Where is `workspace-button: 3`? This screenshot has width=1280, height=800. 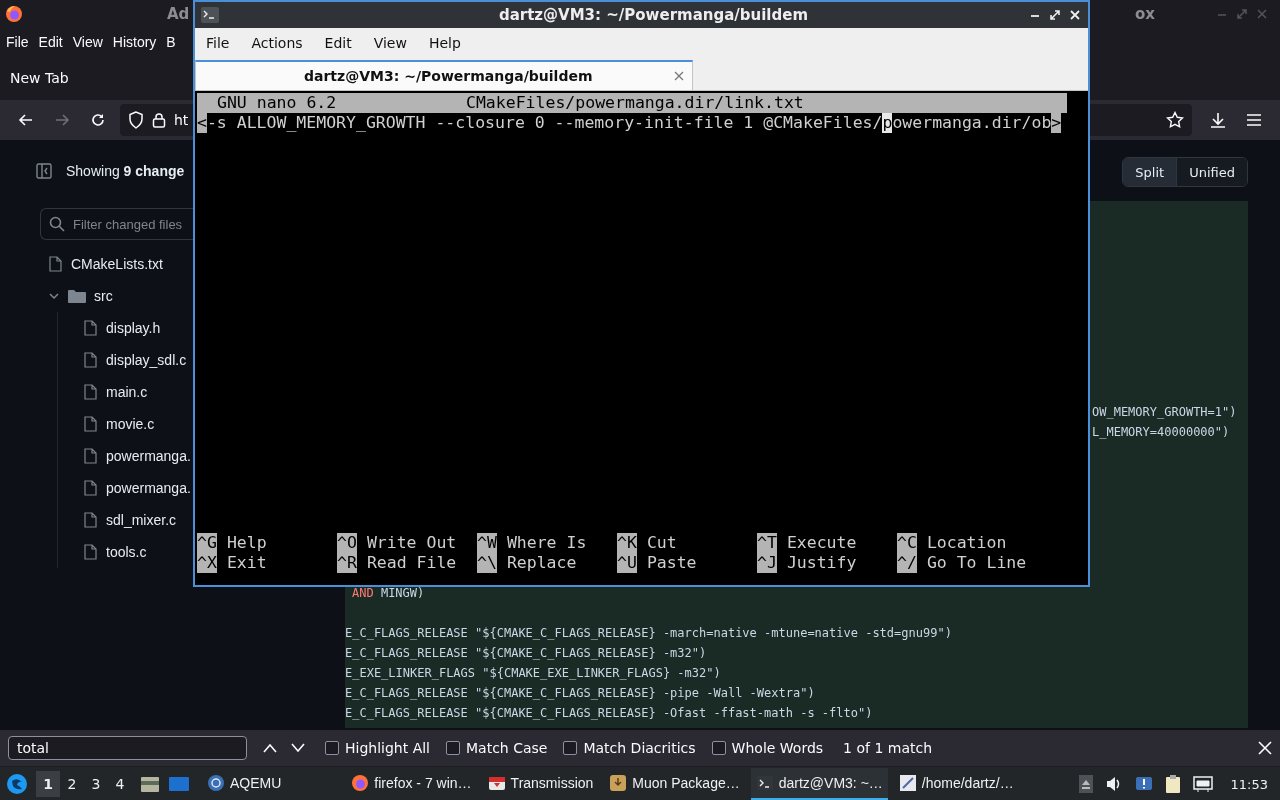 workspace-button: 3 is located at coordinates (96, 784).